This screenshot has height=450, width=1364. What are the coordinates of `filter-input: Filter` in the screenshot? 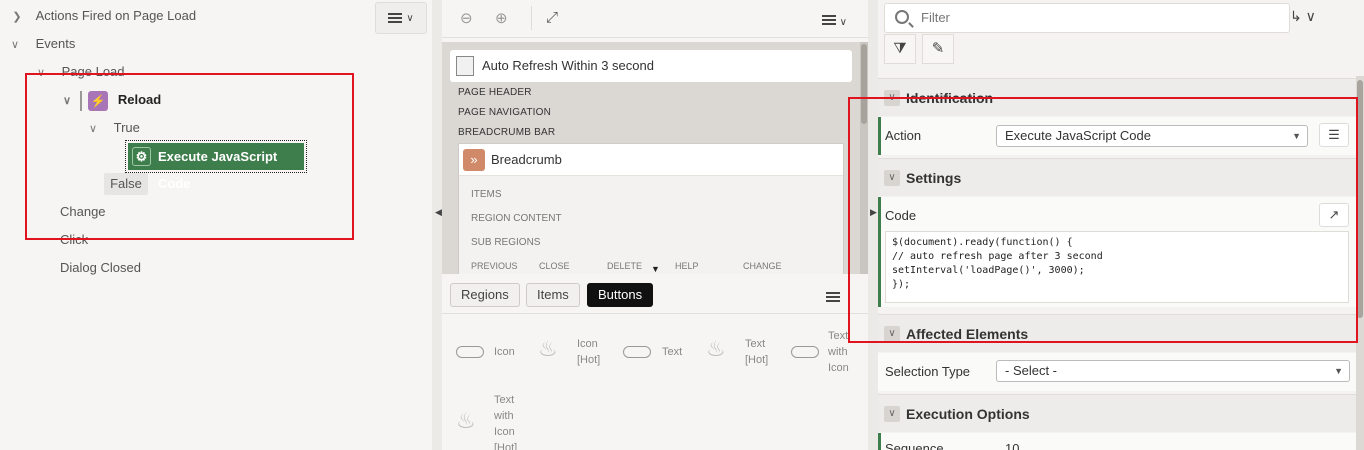 It's located at (1087, 18).